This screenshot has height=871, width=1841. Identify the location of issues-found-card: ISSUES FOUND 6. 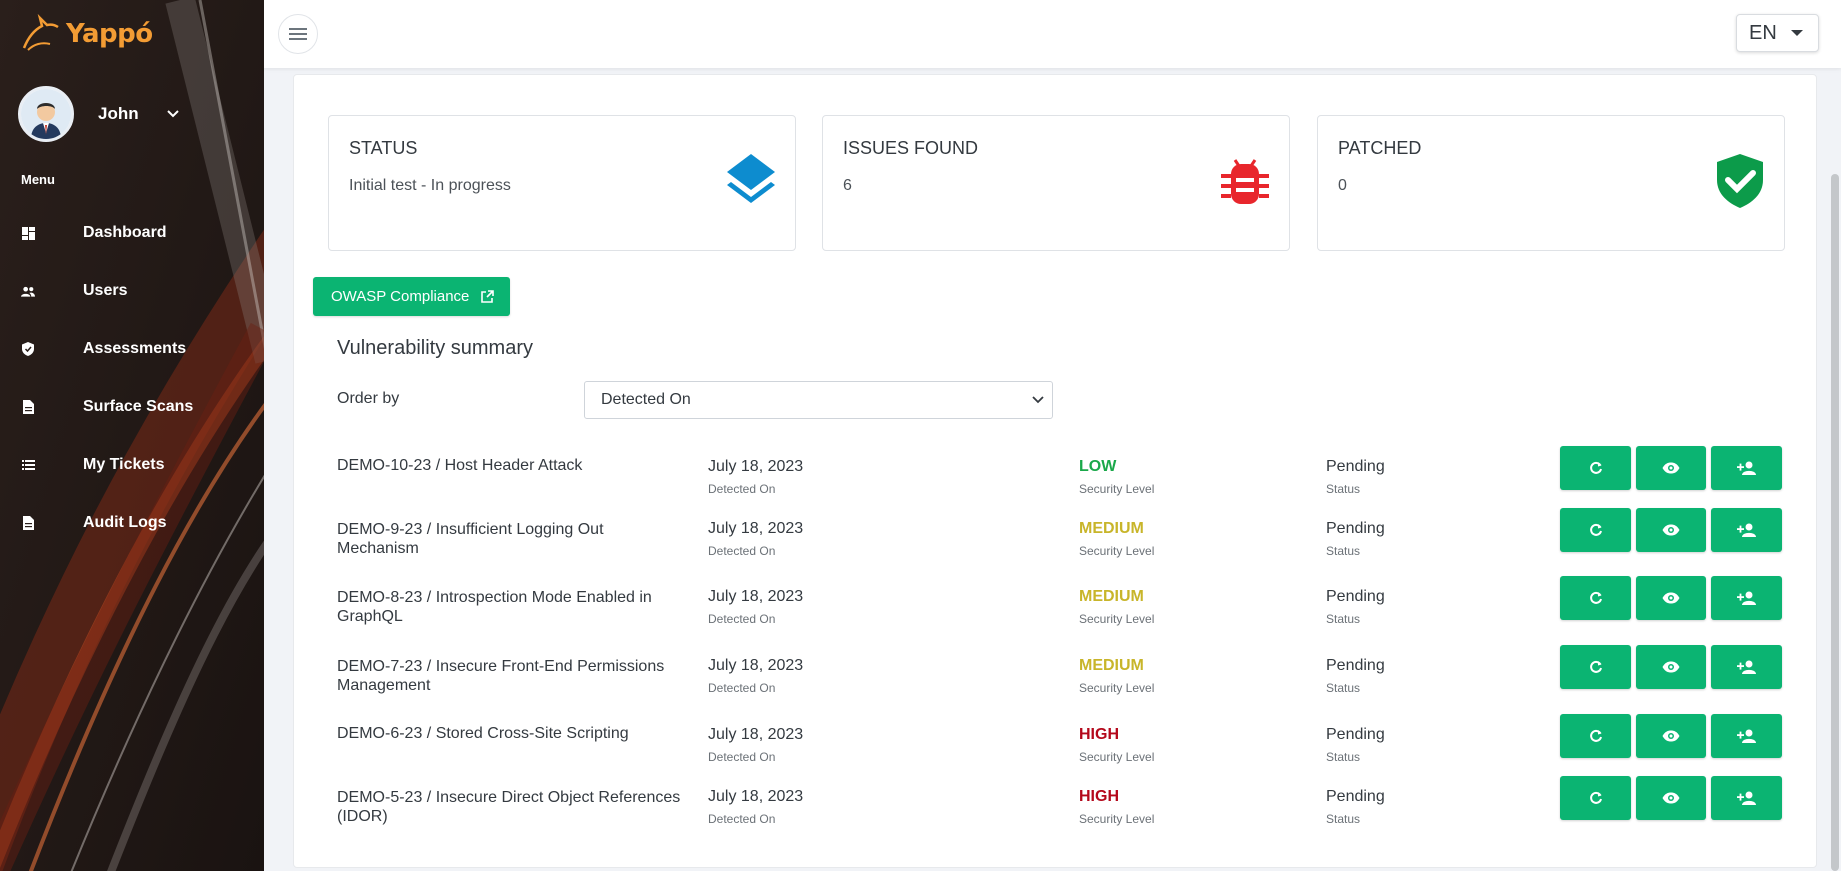
(1056, 183).